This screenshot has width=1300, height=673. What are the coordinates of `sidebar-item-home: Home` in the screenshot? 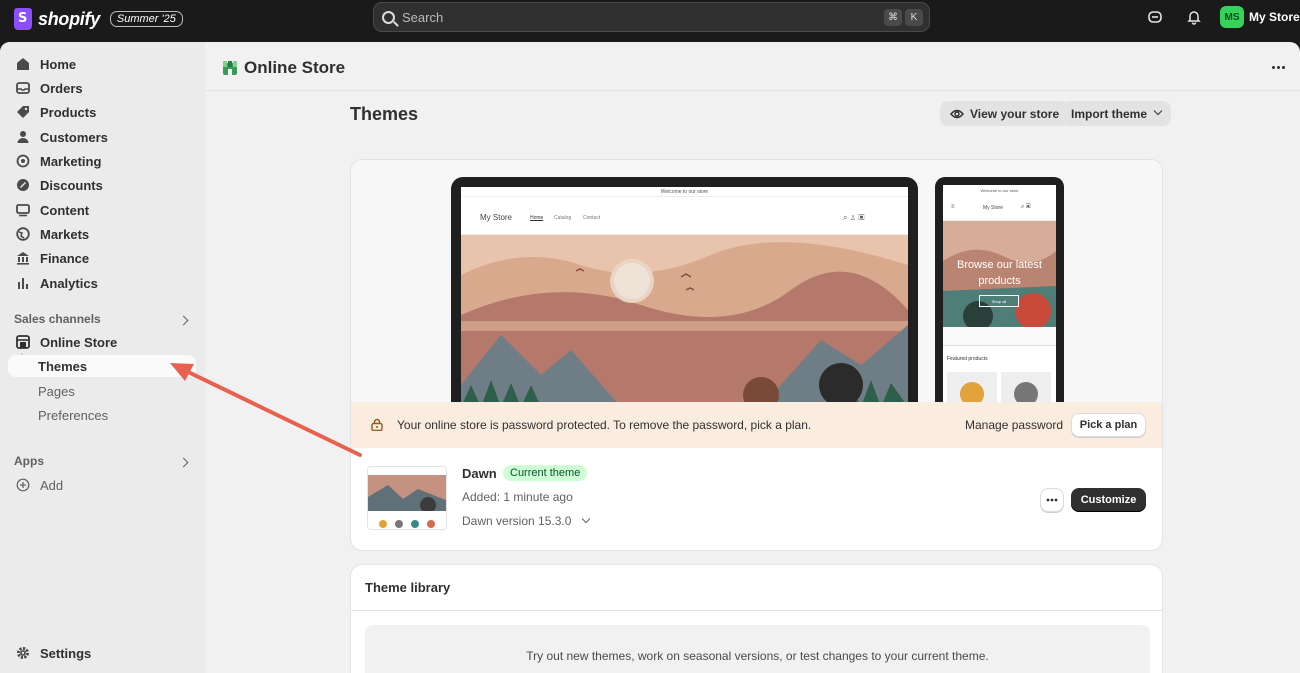 It's located at (102, 64).